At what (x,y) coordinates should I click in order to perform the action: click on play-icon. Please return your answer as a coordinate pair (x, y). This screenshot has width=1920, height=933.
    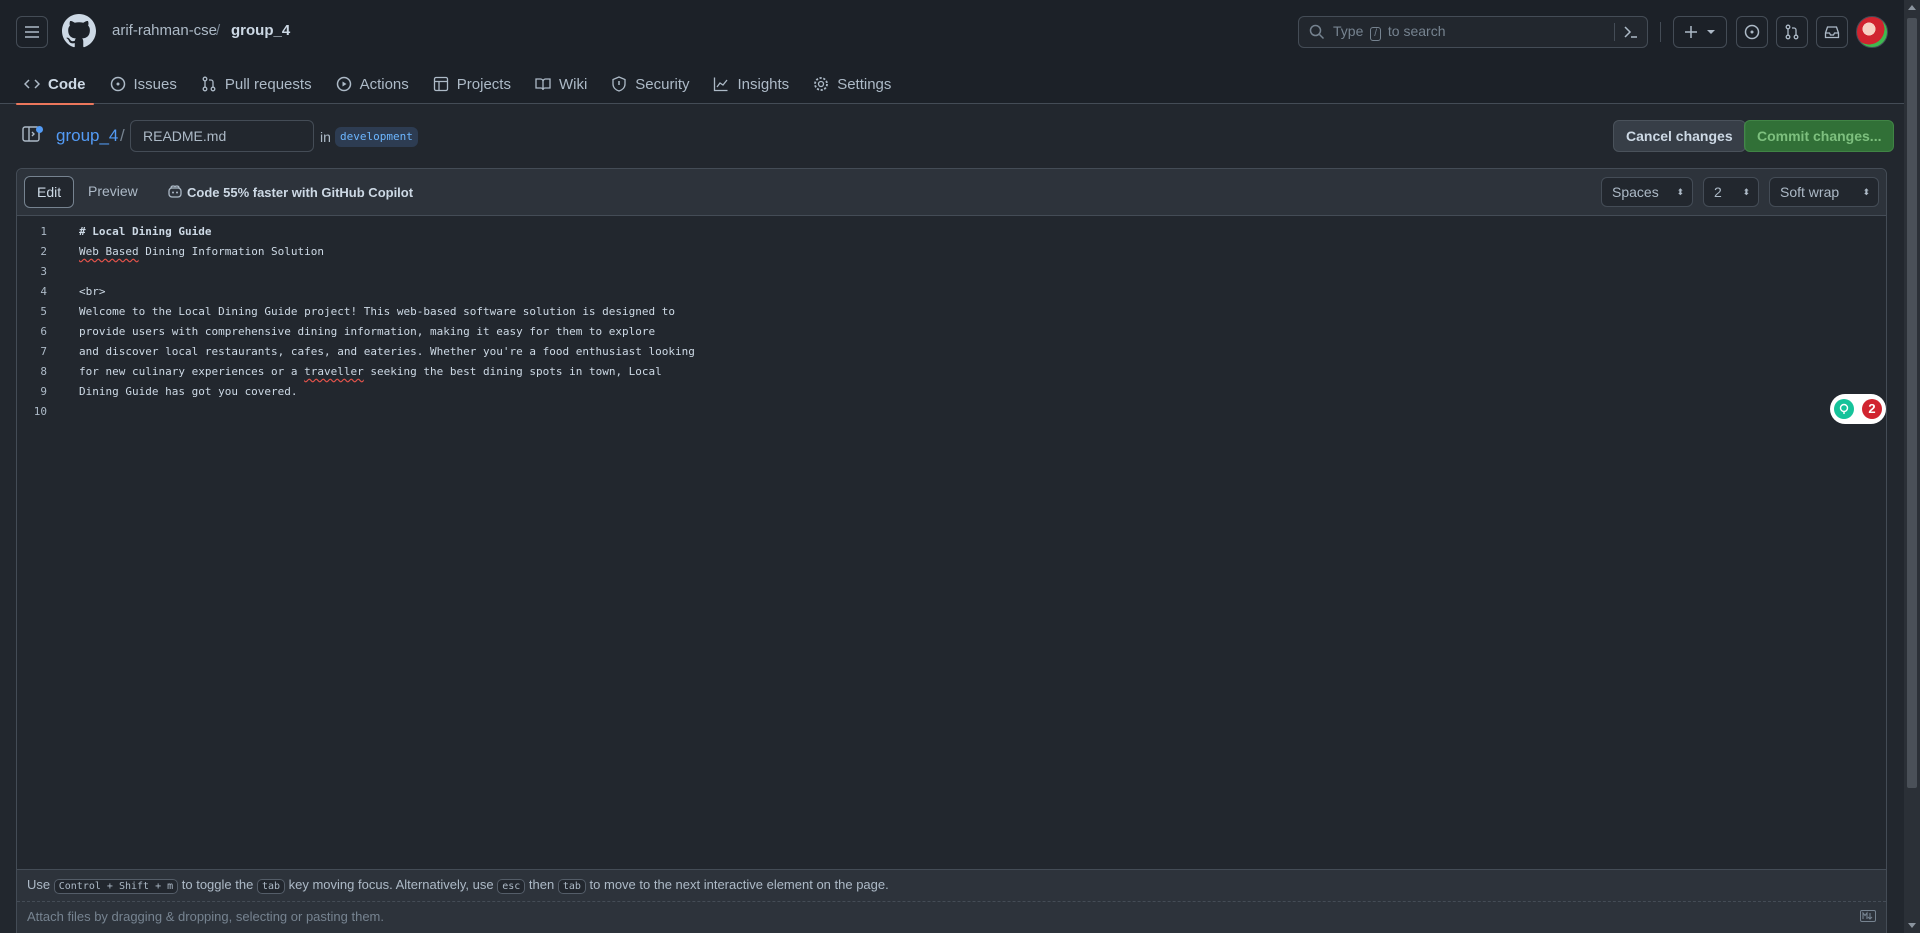
    Looking at the image, I should click on (343, 84).